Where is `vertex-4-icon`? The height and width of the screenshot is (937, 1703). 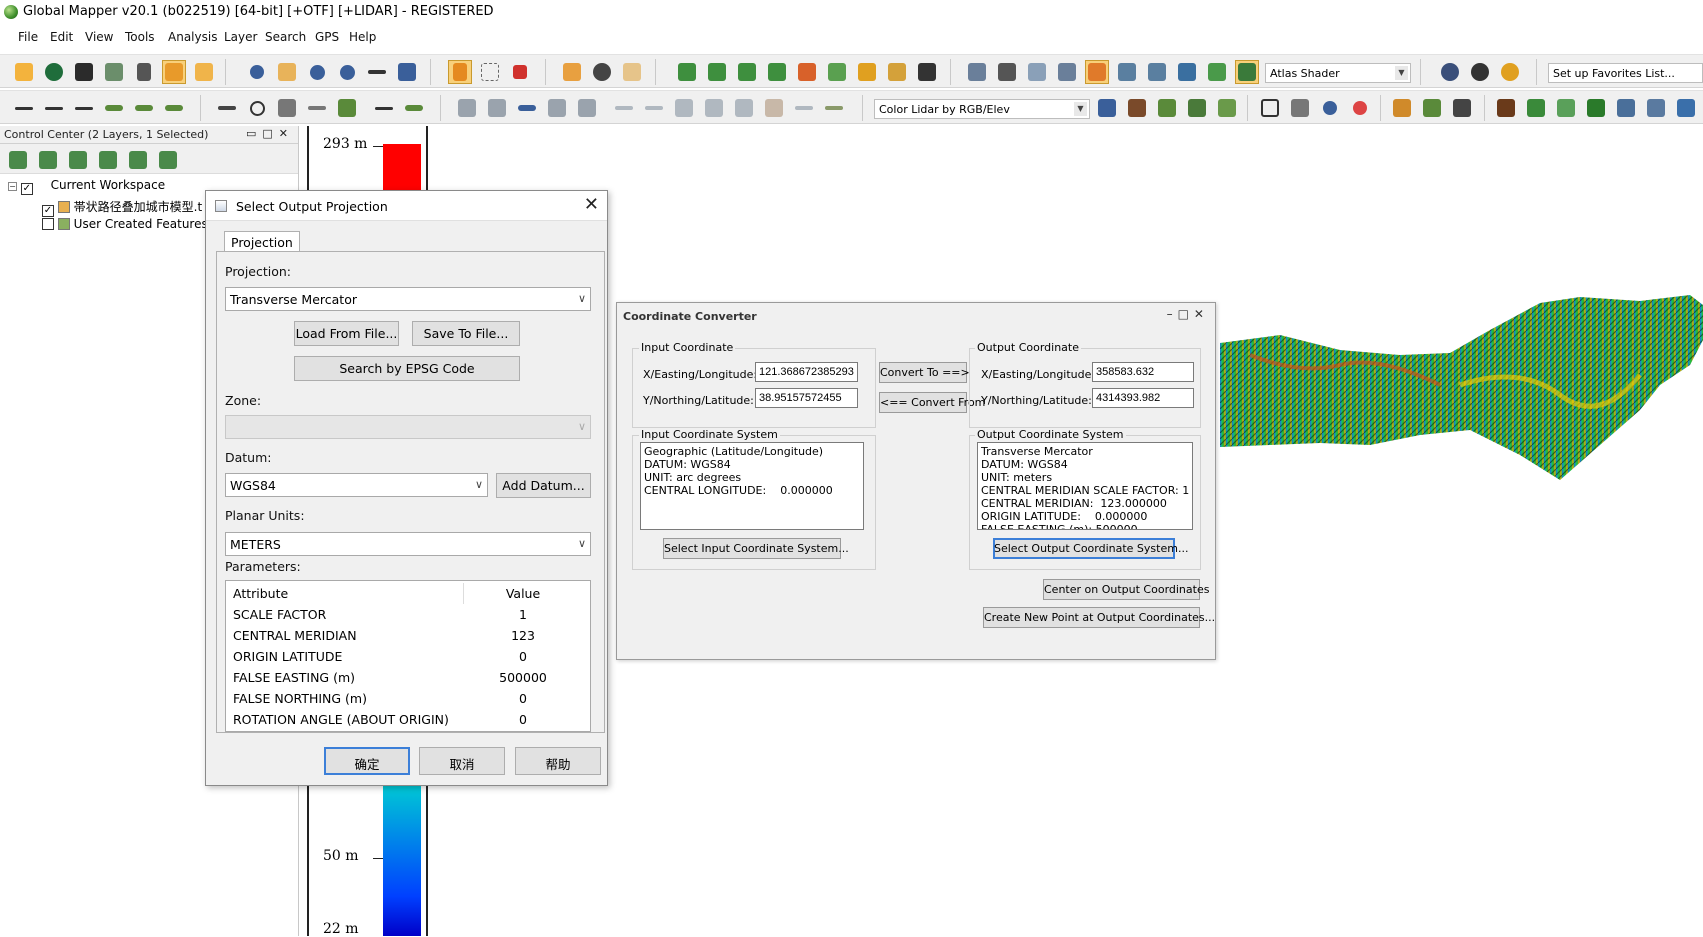 vertex-4-icon is located at coordinates (714, 108).